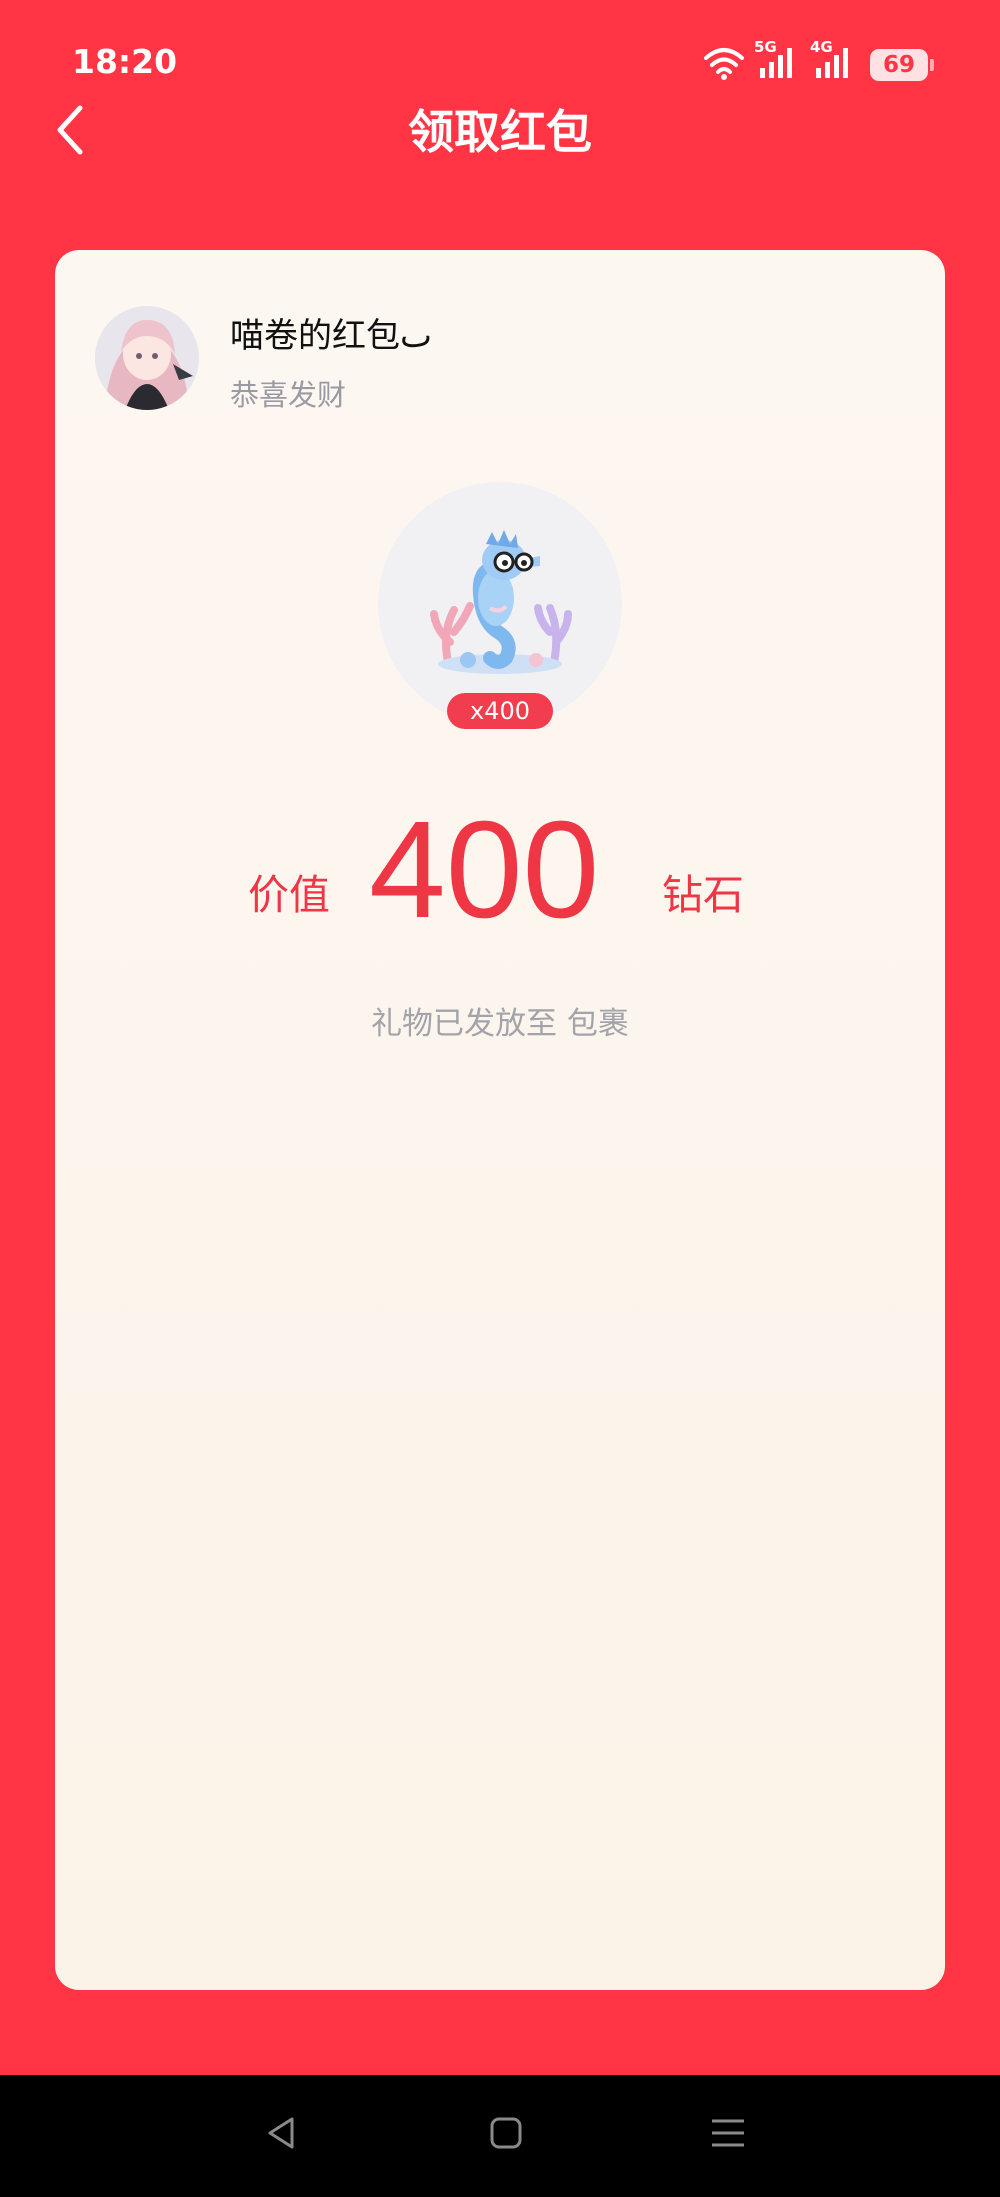 The image size is (1000, 2197). Describe the element at coordinates (899, 65) in the screenshot. I see `battery-icon: 69` at that location.